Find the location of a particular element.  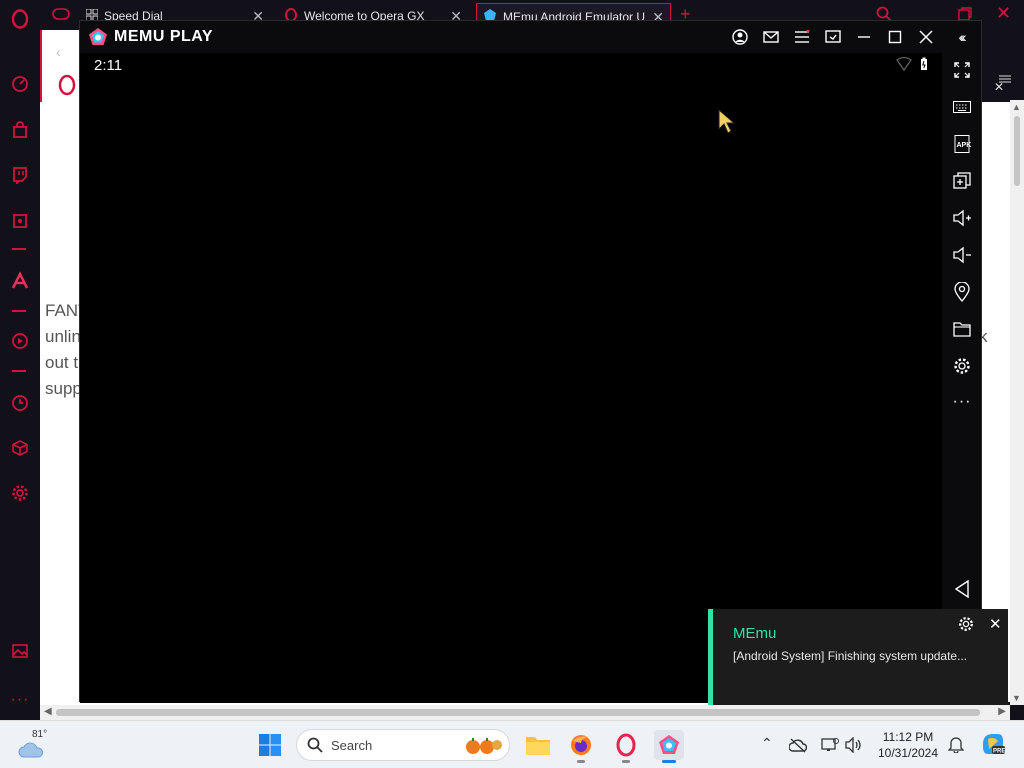

twitch-icon is located at coordinates (20, 175).